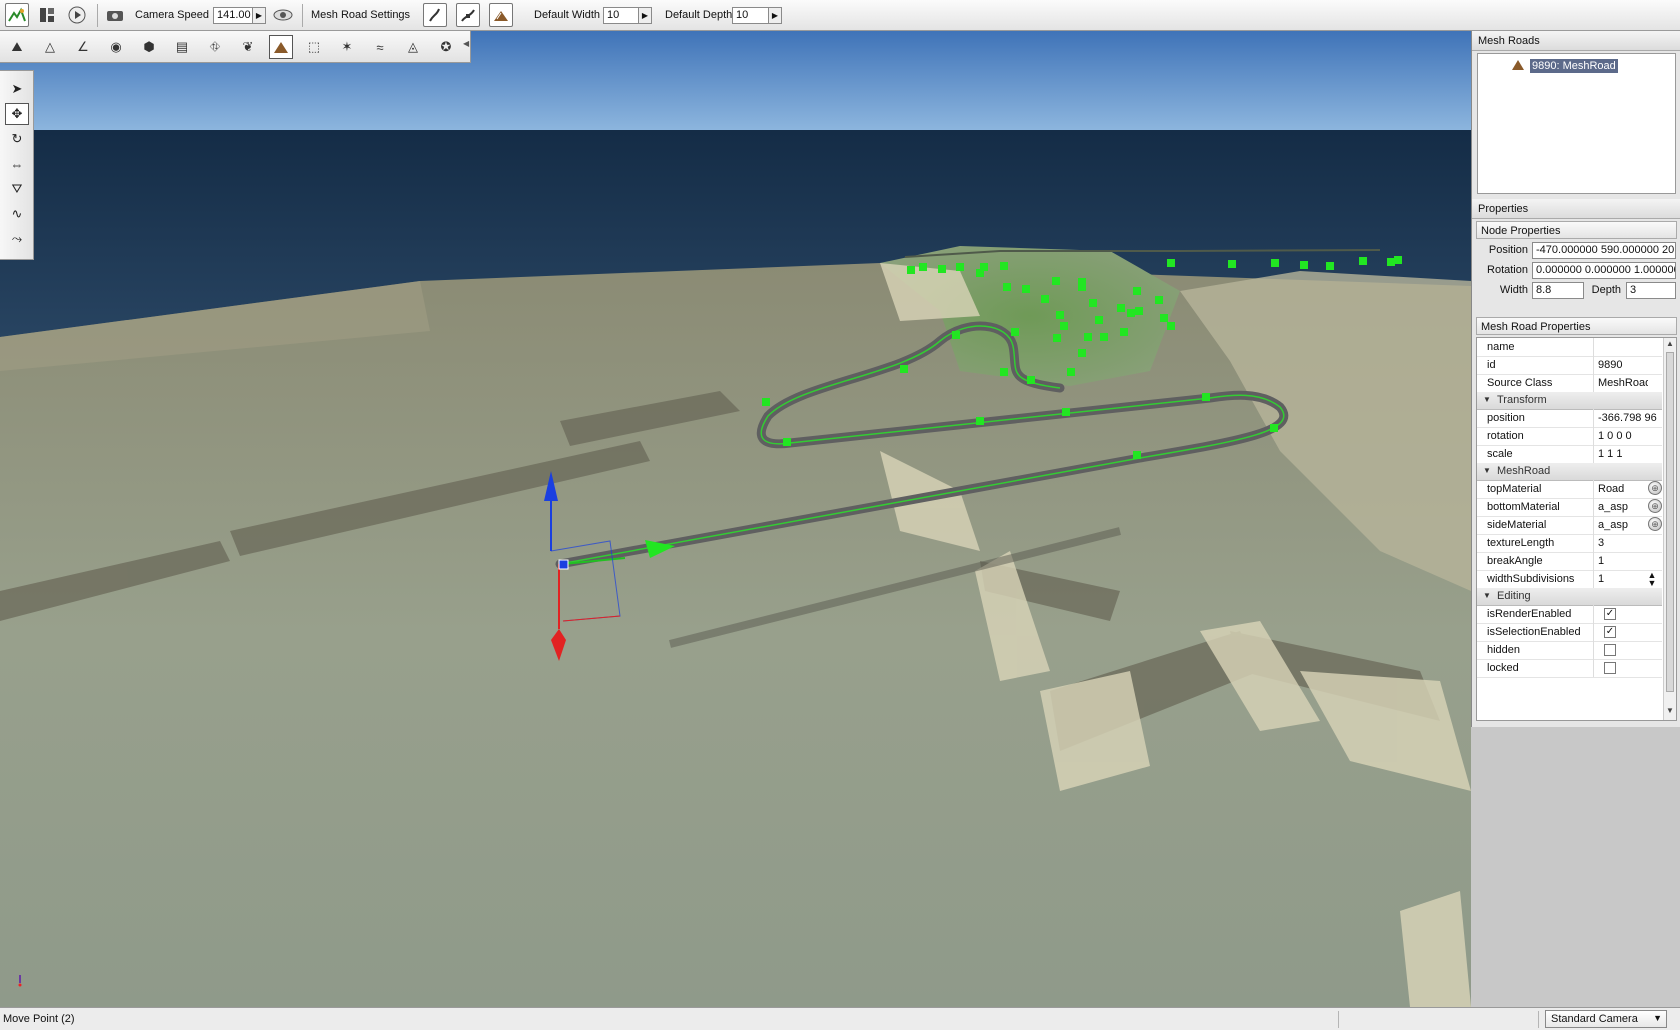 The width and height of the screenshot is (1680, 1030). What do you see at coordinates (1610, 614) in the screenshot?
I see `is-render-enabled-checkbox: ✓` at bounding box center [1610, 614].